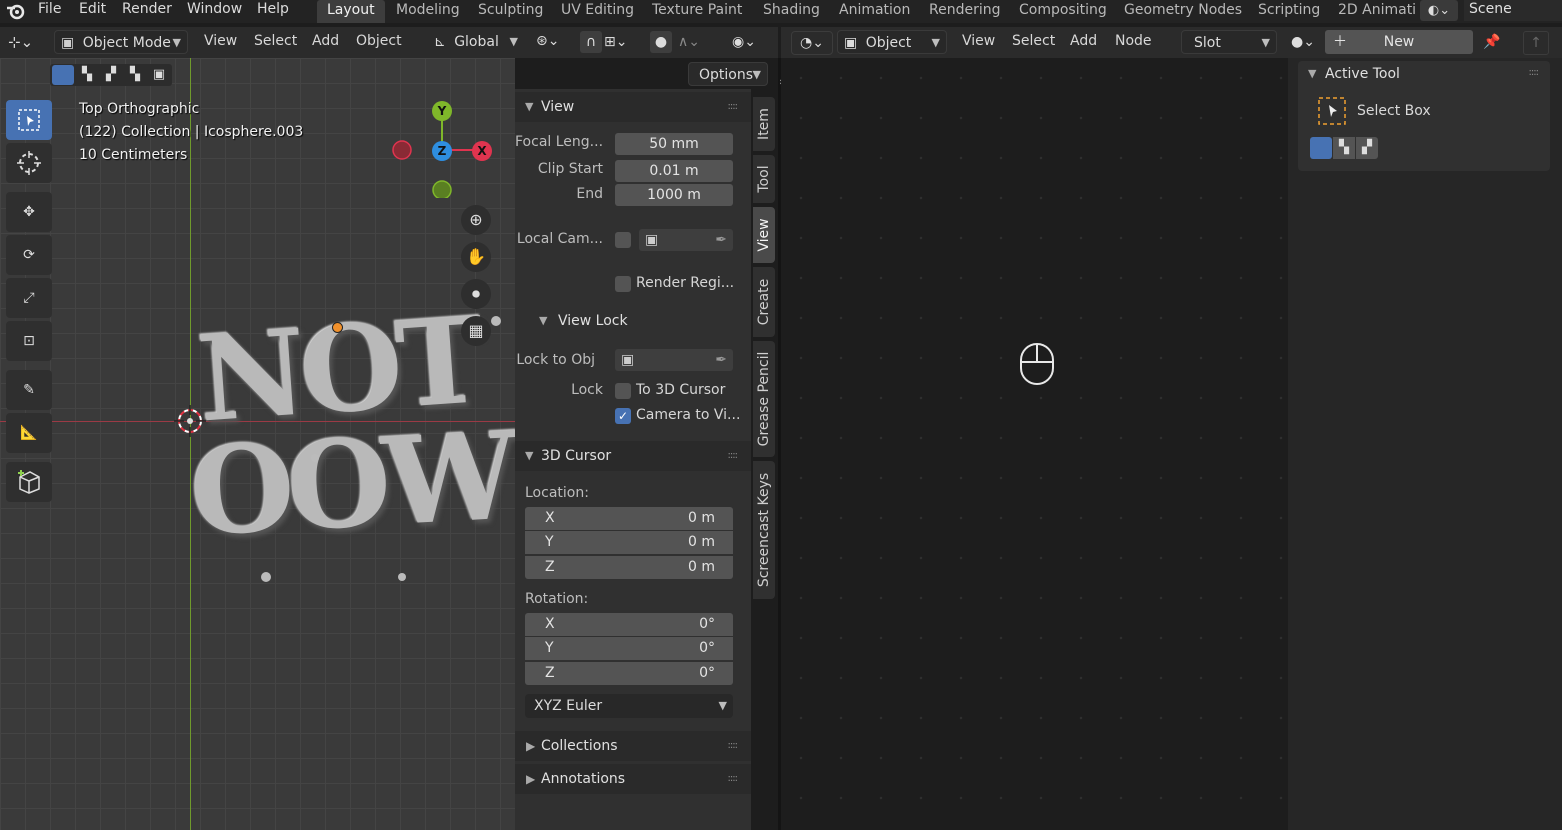 Image resolution: width=1562 pixels, height=830 pixels. Describe the element at coordinates (482, 151) in the screenshot. I see `gizmo-x-axis: X` at that location.